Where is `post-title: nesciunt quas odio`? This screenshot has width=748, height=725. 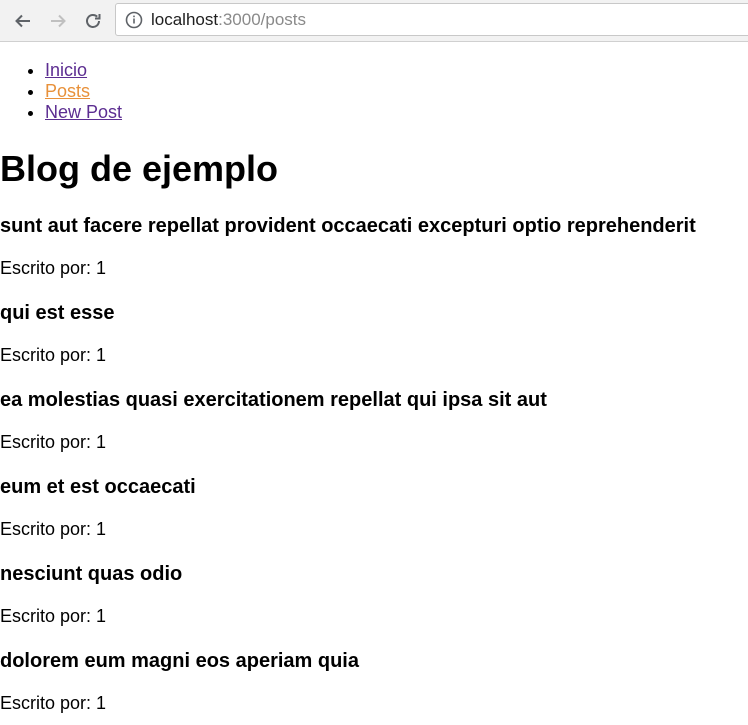
post-title: nesciunt quas odio is located at coordinates (91, 574).